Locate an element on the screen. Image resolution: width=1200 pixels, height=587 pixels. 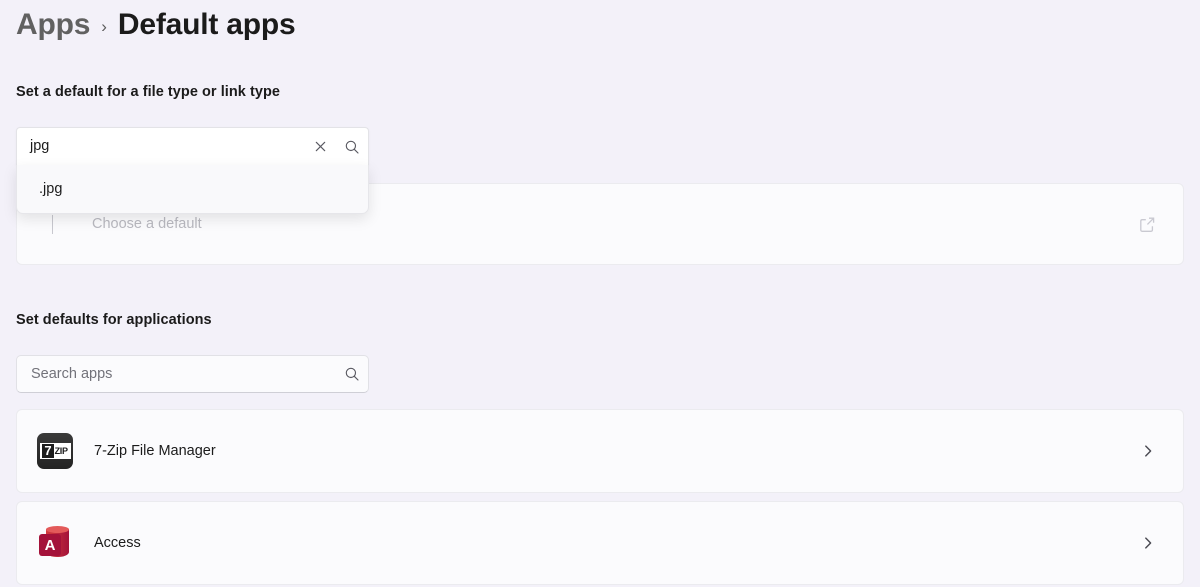
text-cursor is located at coordinates (52, 224).